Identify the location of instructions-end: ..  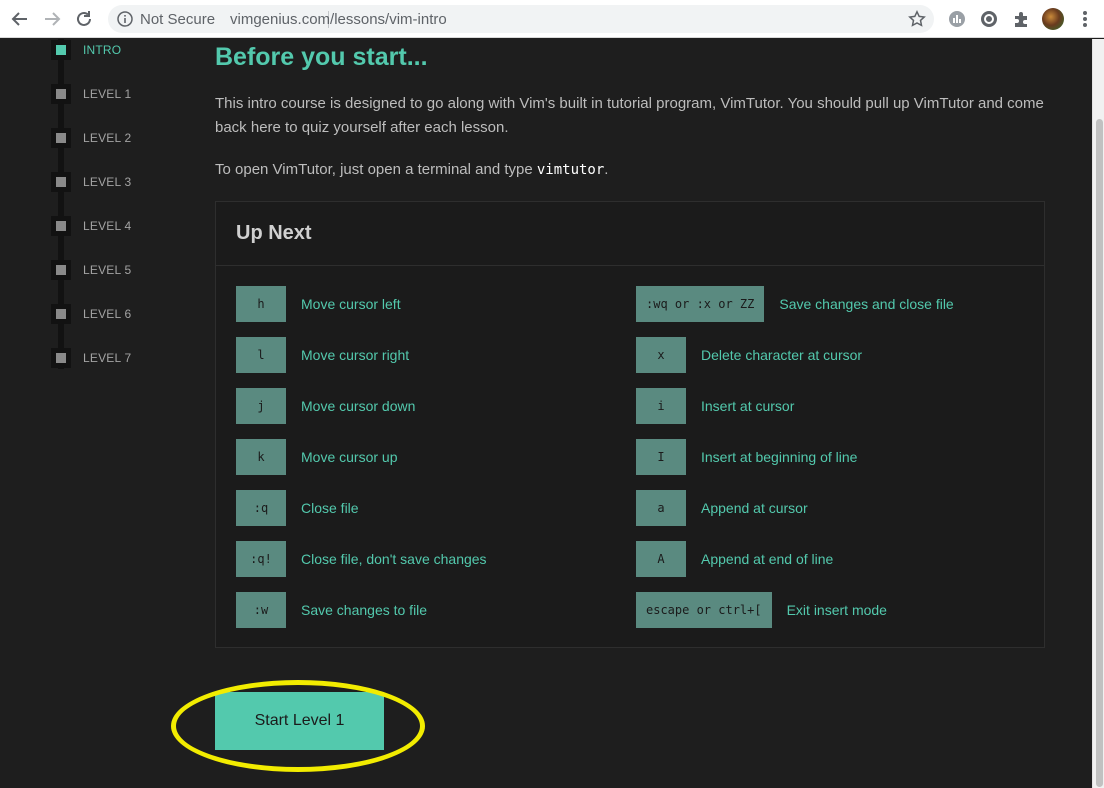
(606, 169).